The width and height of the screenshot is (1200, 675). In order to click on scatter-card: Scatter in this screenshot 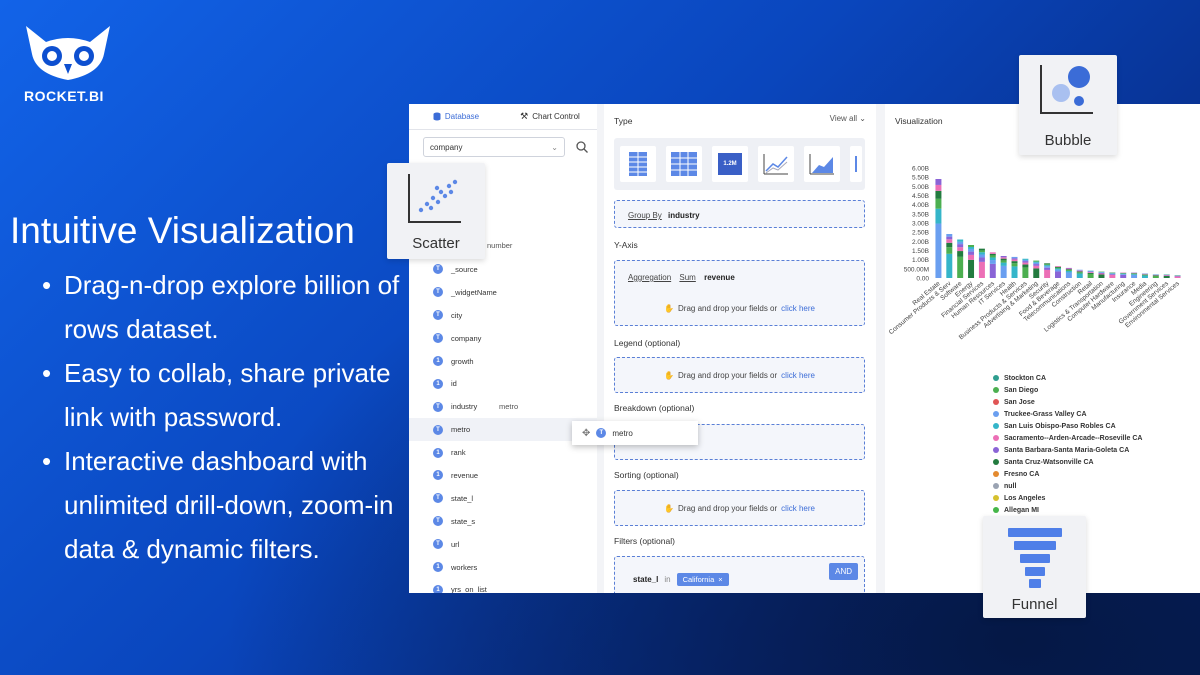, I will do `click(436, 211)`.